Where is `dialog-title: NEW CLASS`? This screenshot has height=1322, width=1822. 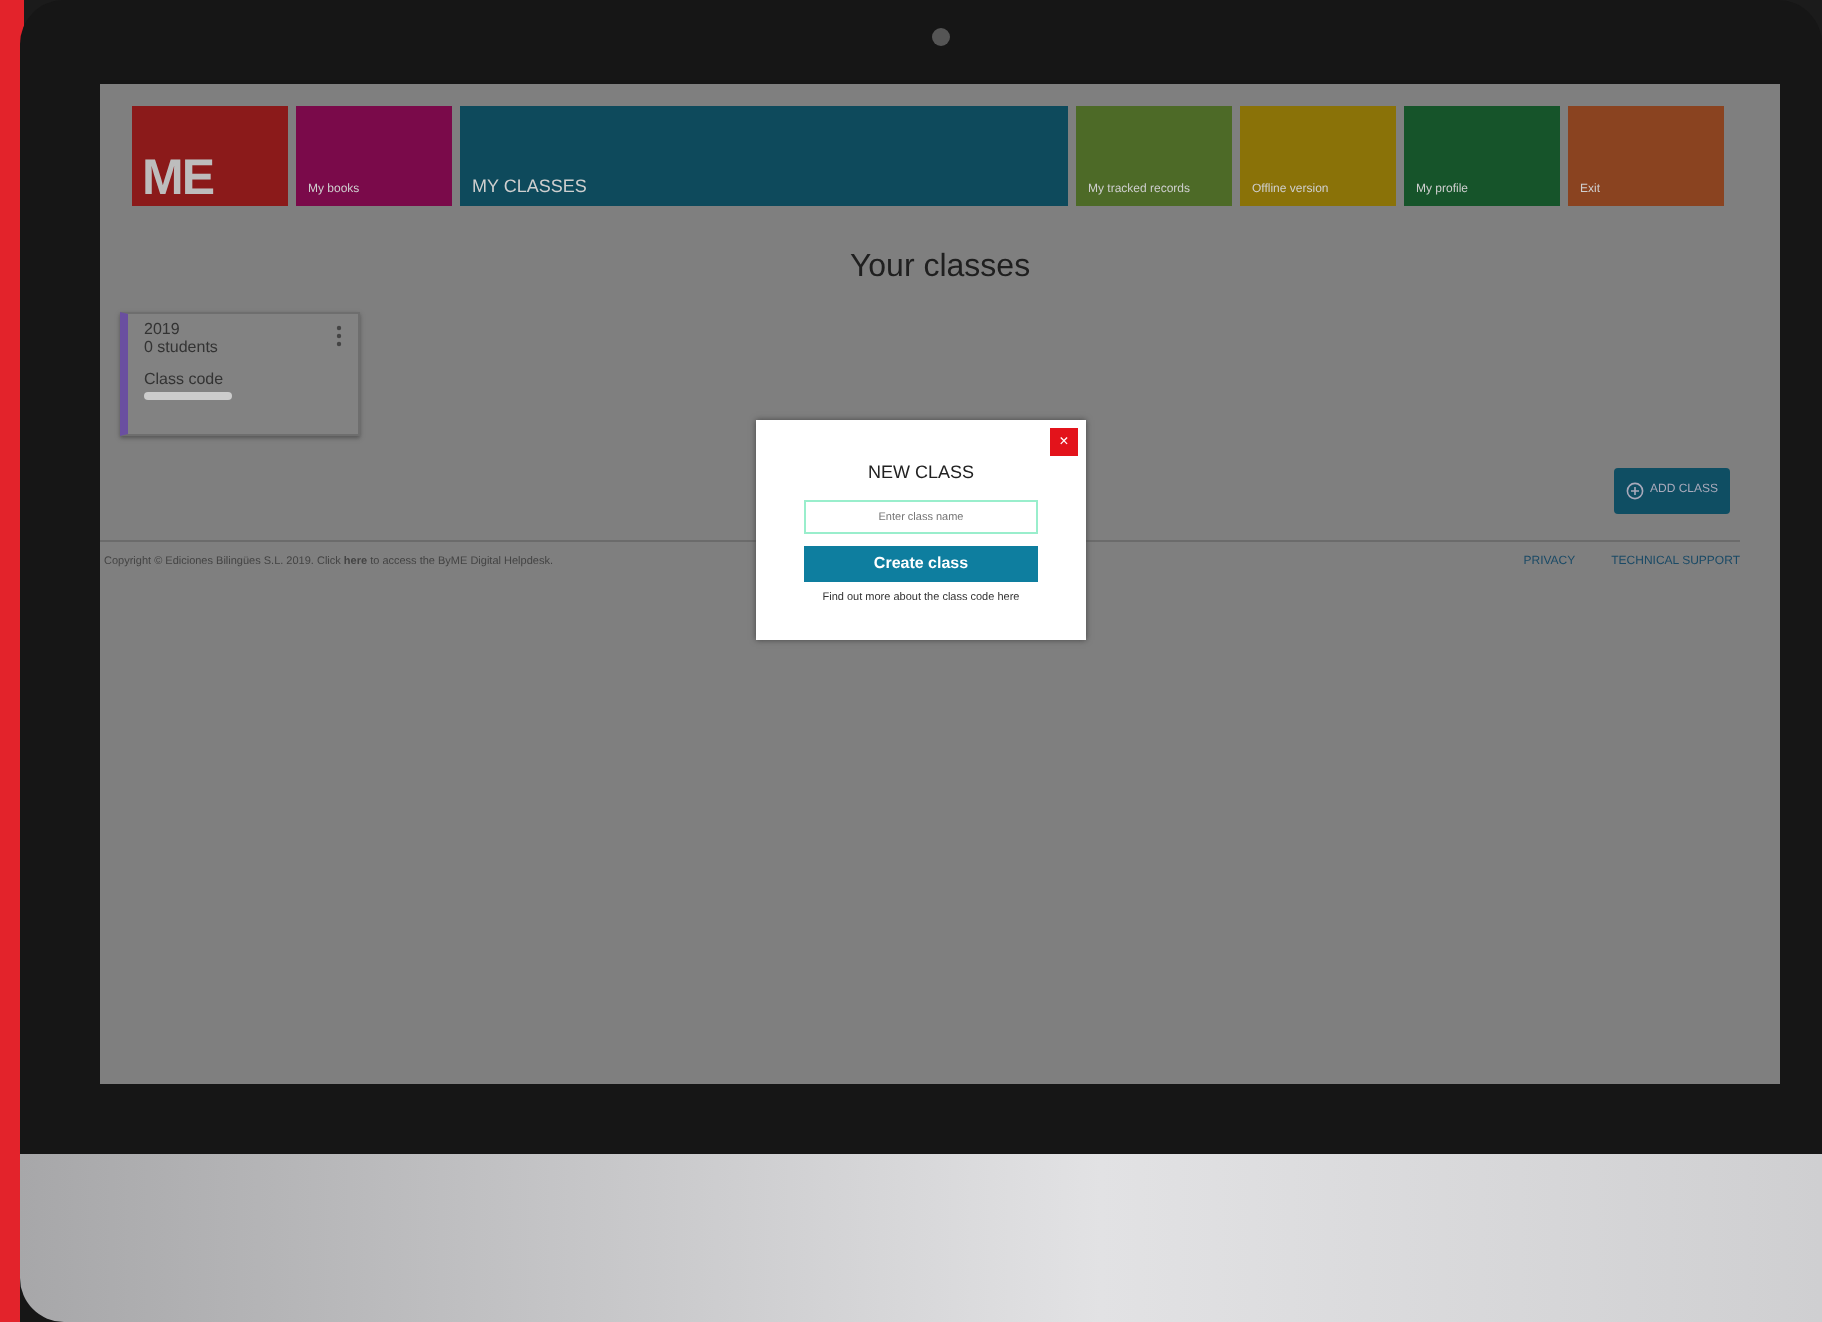 dialog-title: NEW CLASS is located at coordinates (920, 473).